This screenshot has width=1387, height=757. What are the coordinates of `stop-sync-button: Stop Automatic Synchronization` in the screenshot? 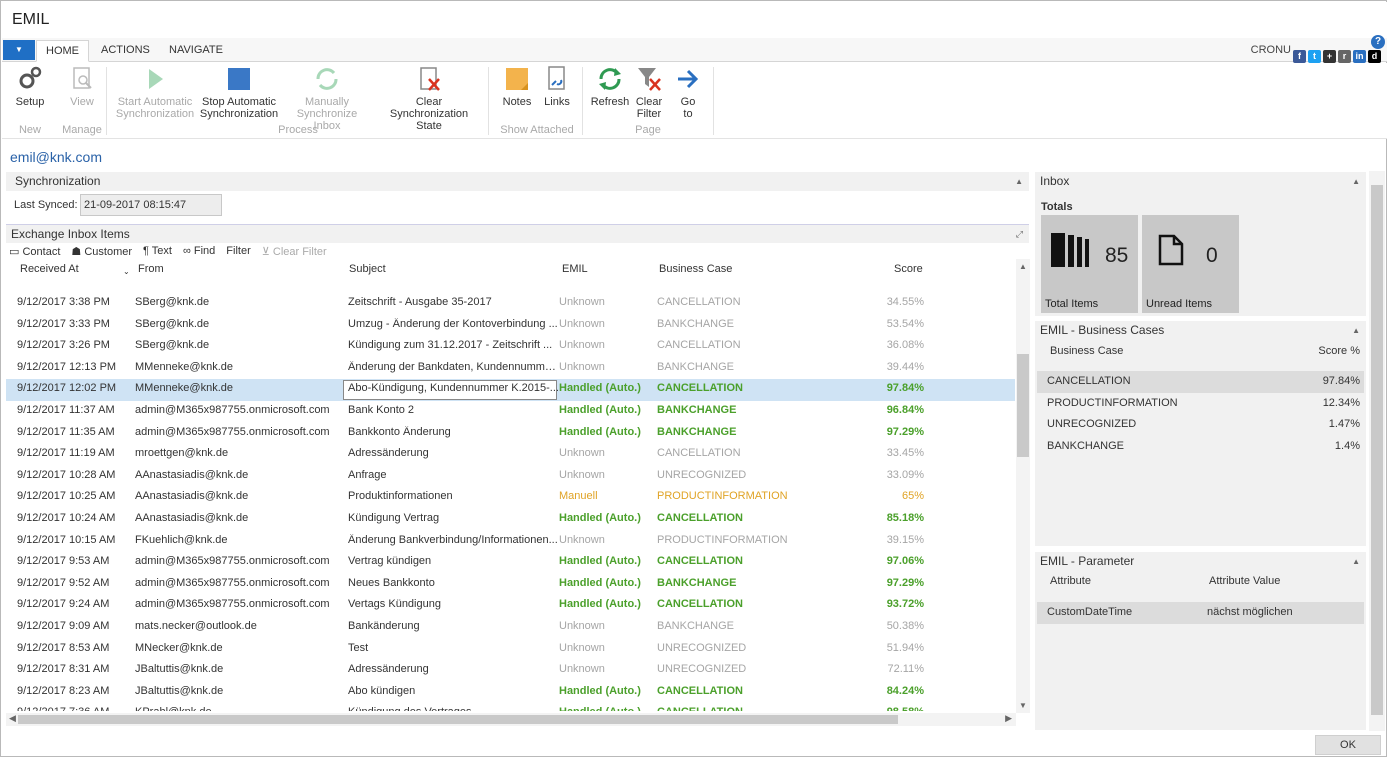 It's located at (239, 92).